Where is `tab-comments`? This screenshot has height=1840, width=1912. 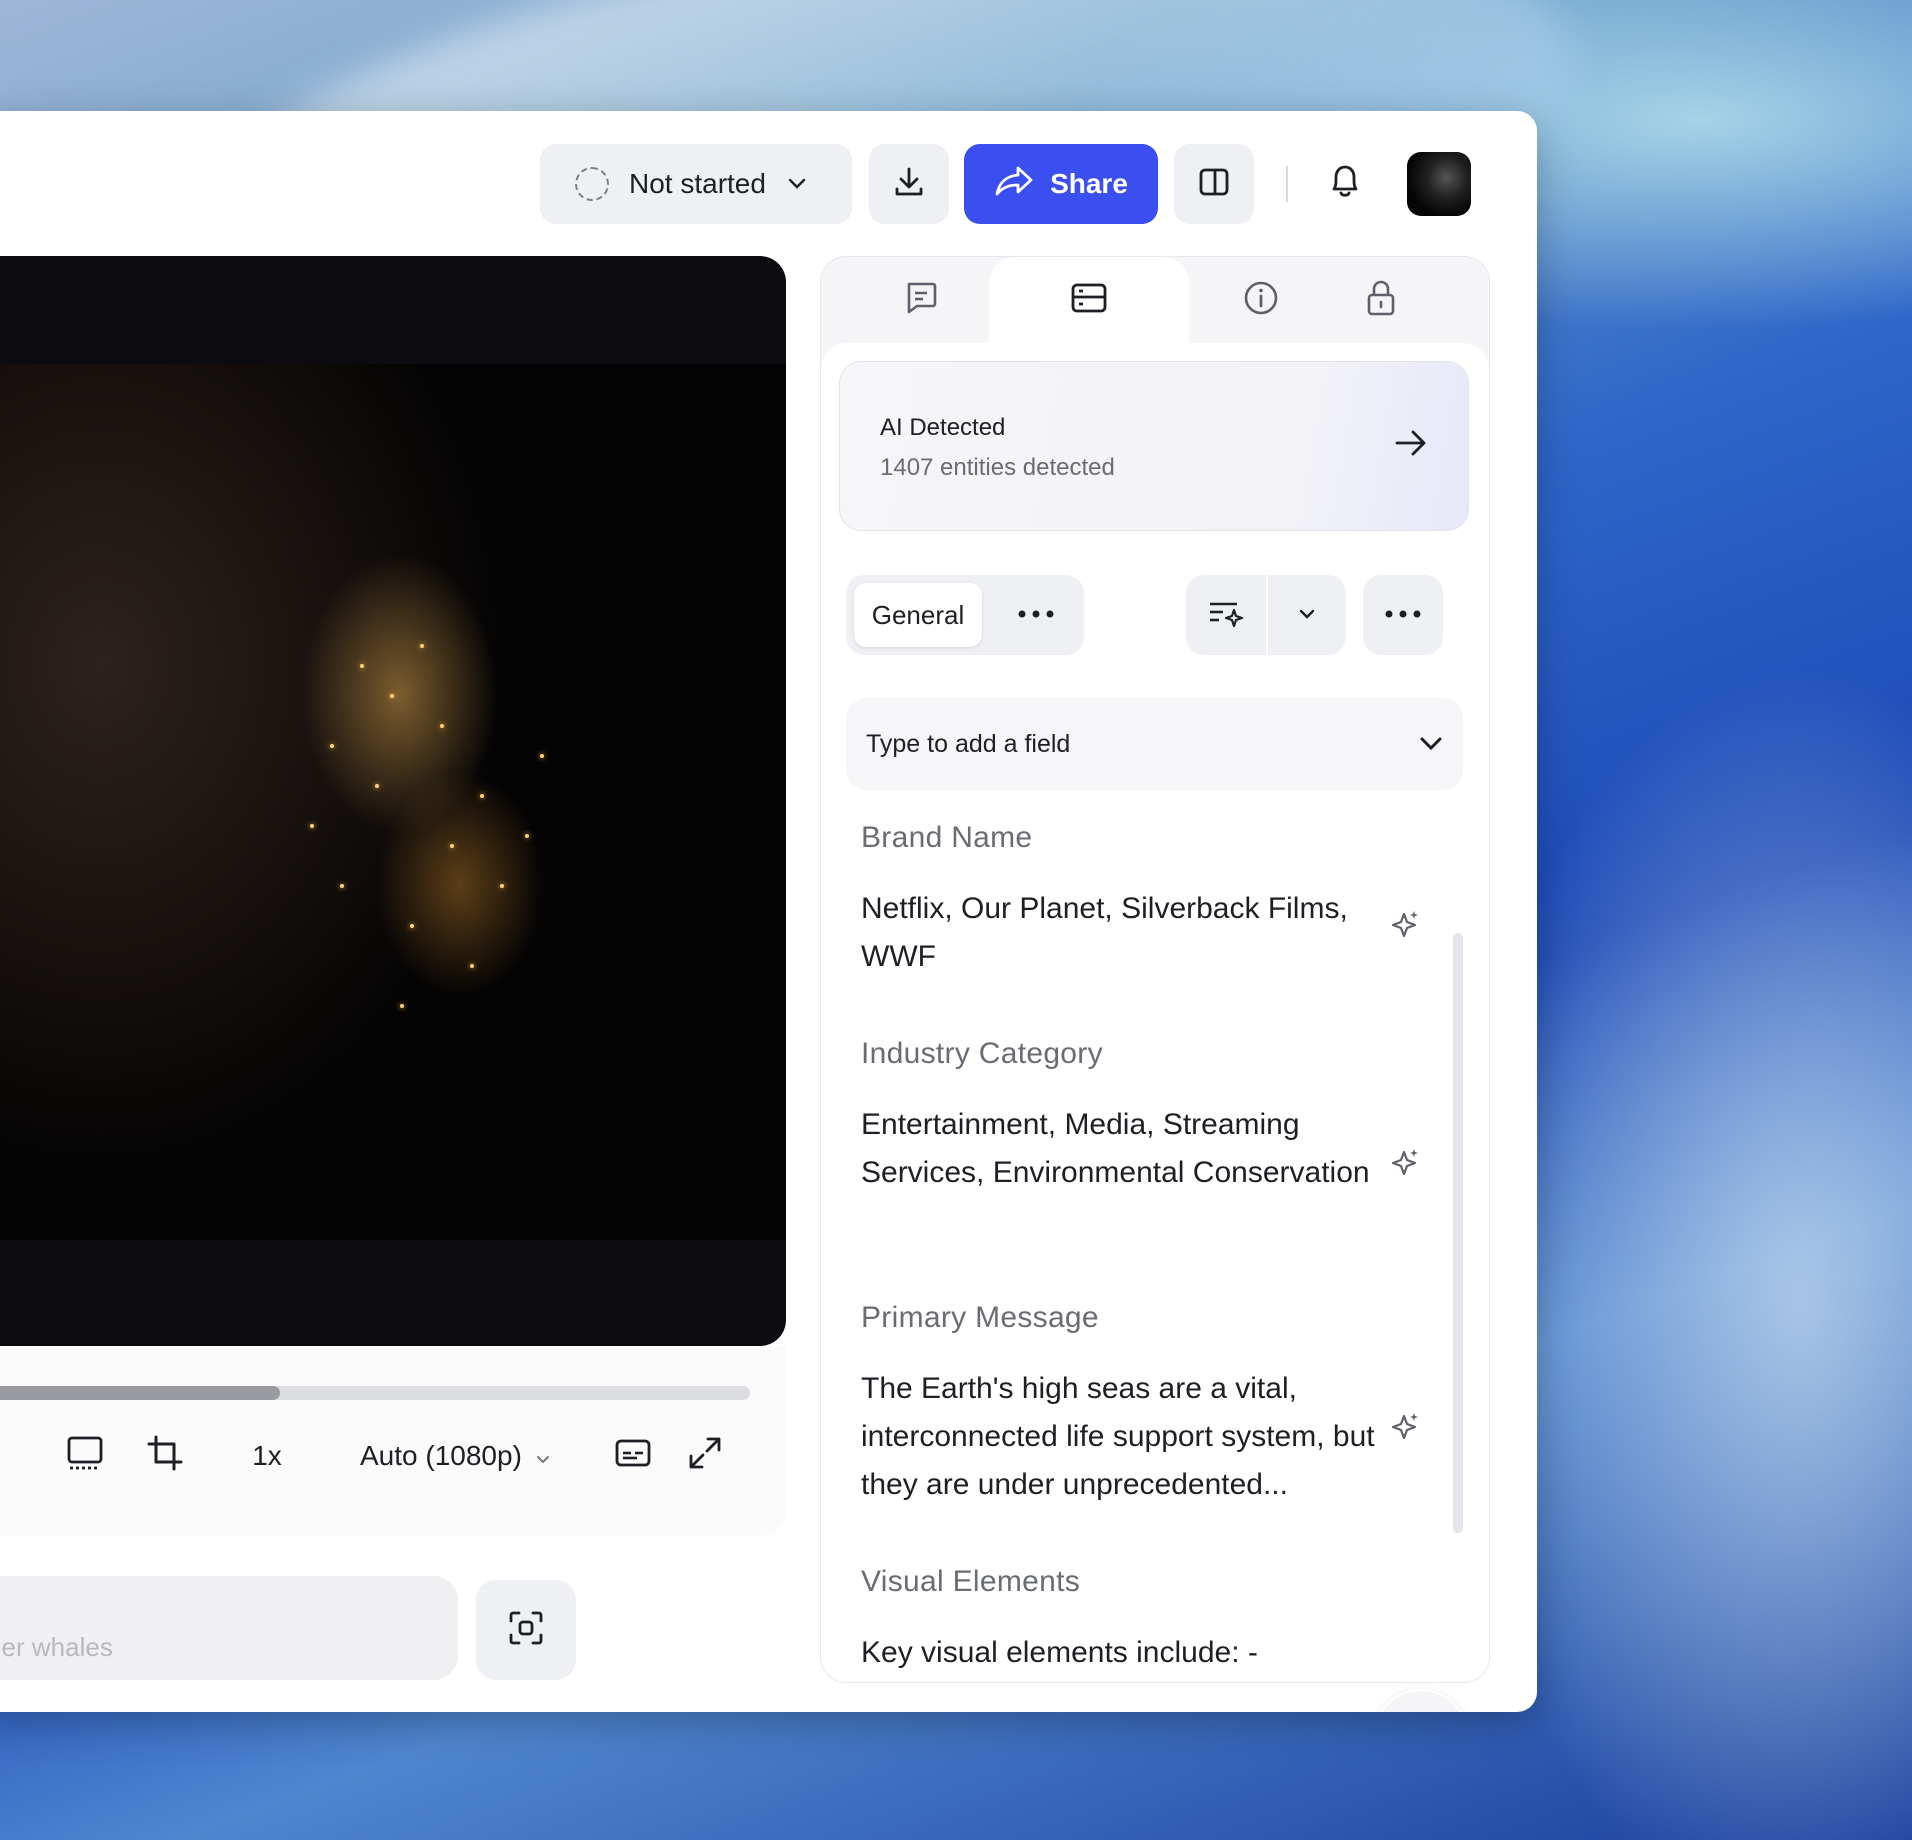 tab-comments is located at coordinates (921, 300).